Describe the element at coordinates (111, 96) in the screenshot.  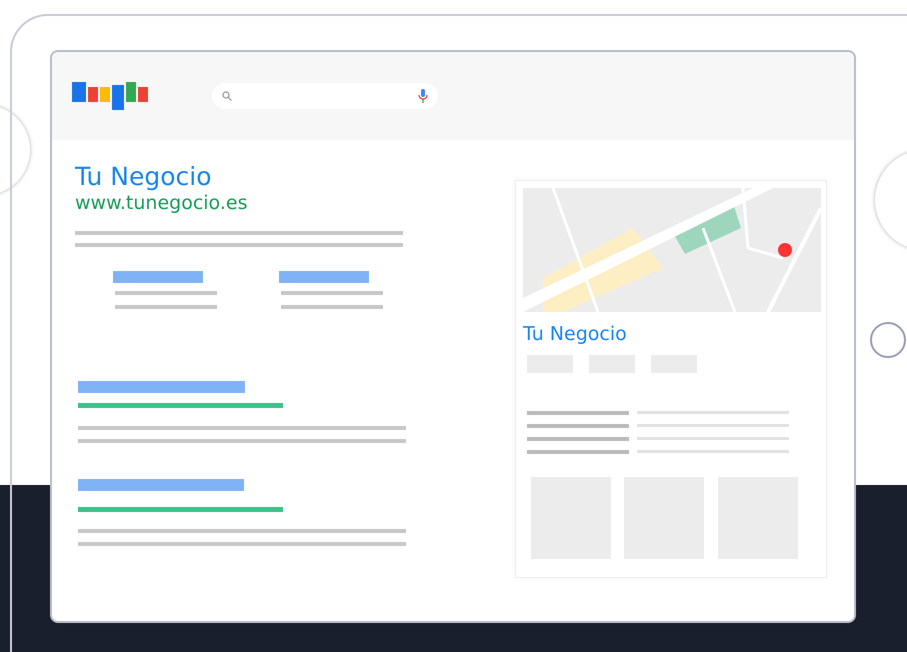
I see `logo-icon` at that location.